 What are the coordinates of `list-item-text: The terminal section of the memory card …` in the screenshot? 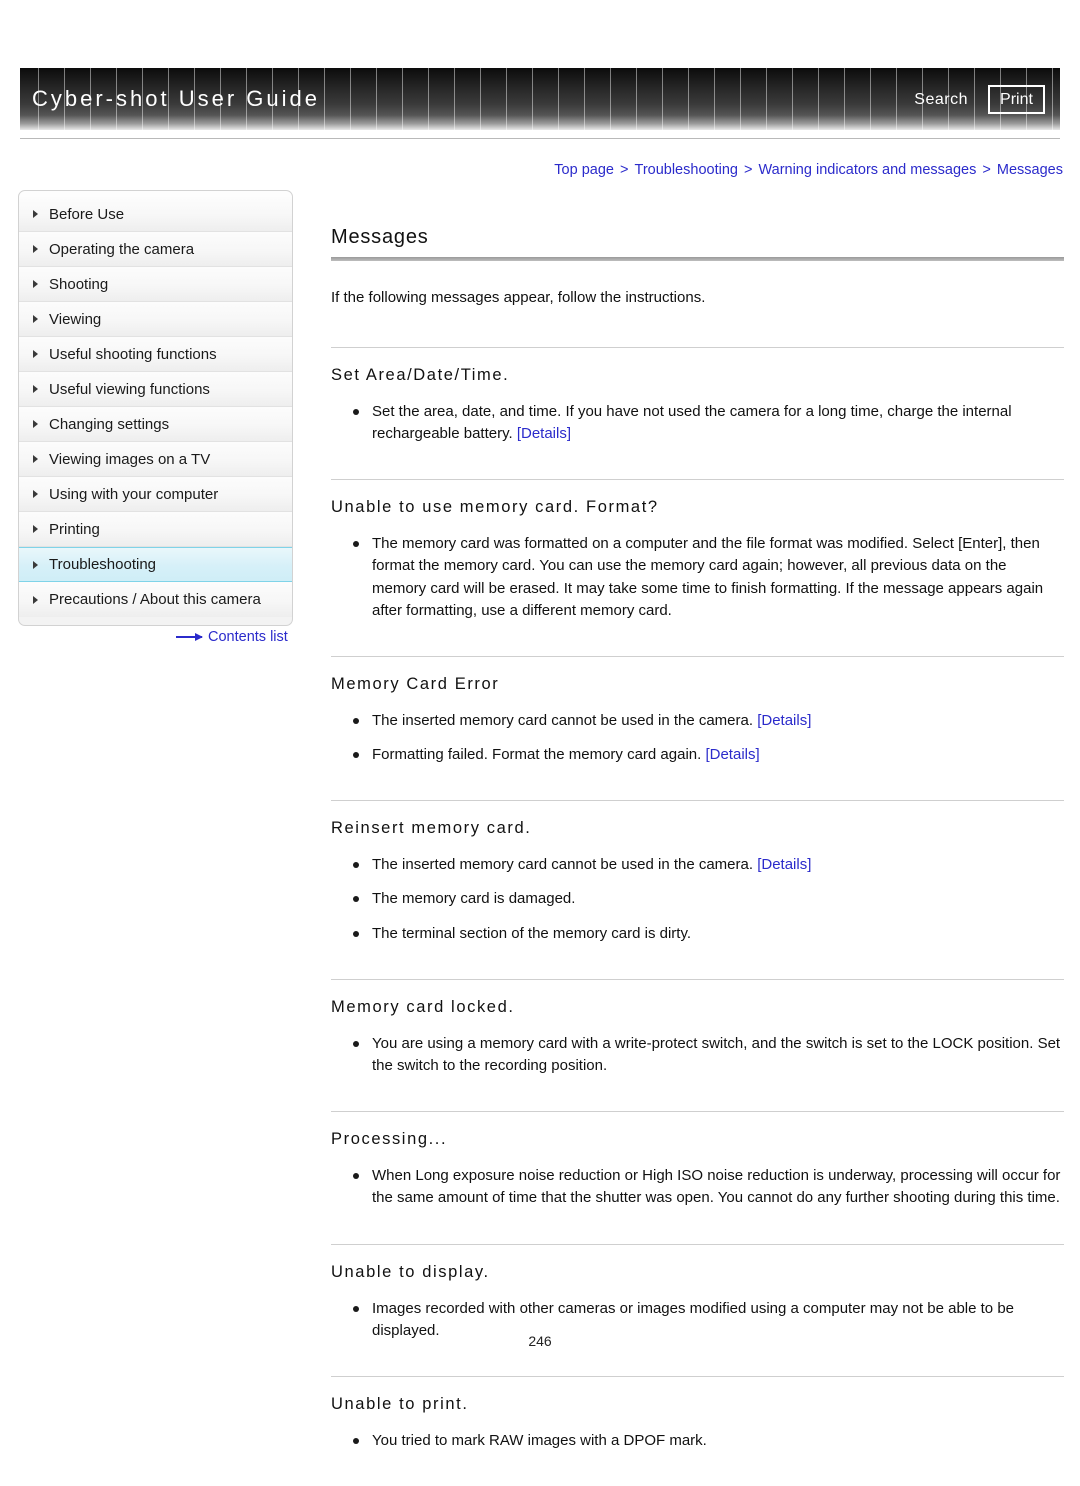 It's located at (531, 933).